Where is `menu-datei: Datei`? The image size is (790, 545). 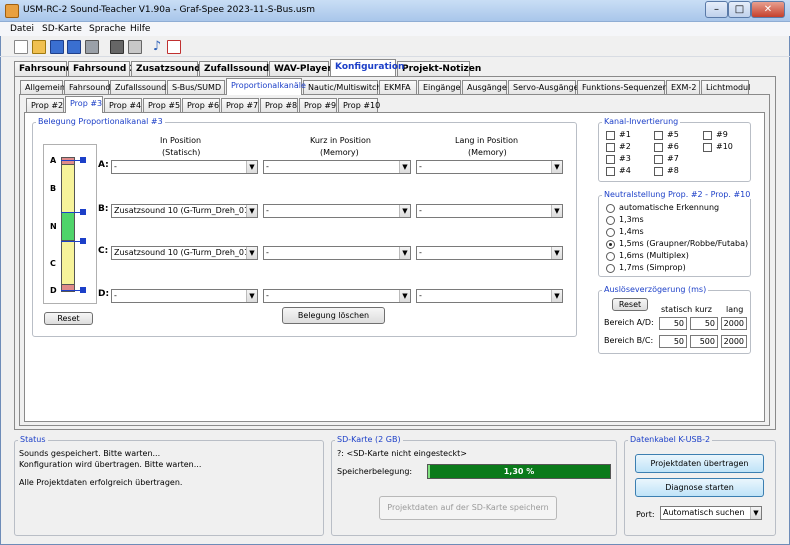 menu-datei: Datei is located at coordinates (22, 29).